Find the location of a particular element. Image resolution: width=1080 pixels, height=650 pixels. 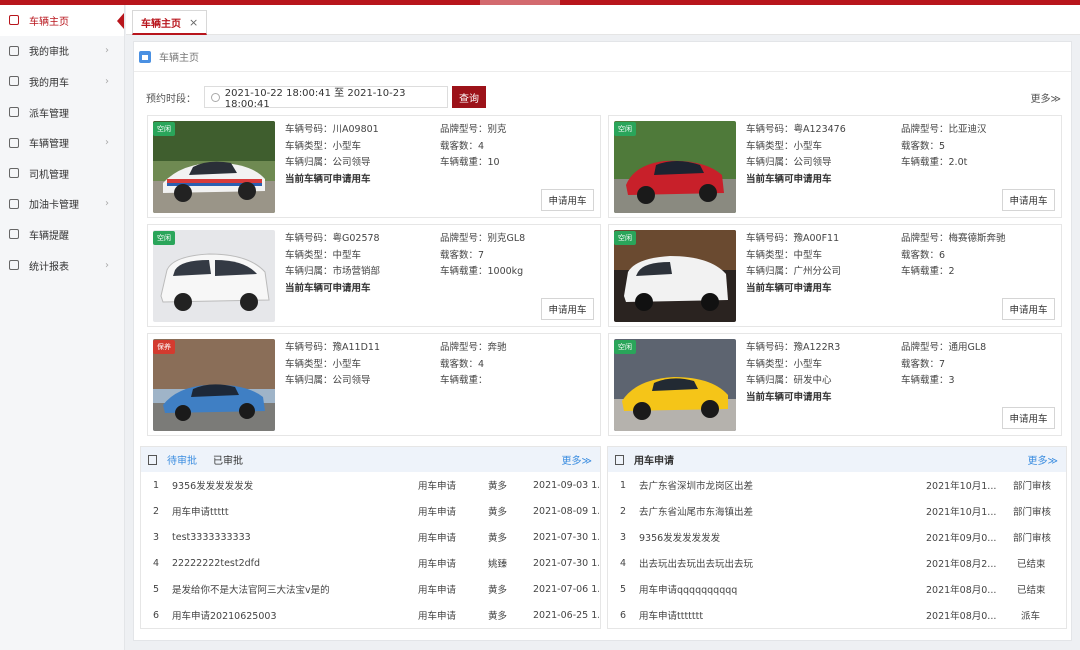

sidebar-item-label: 车辆管理 is located at coordinates (49, 145).